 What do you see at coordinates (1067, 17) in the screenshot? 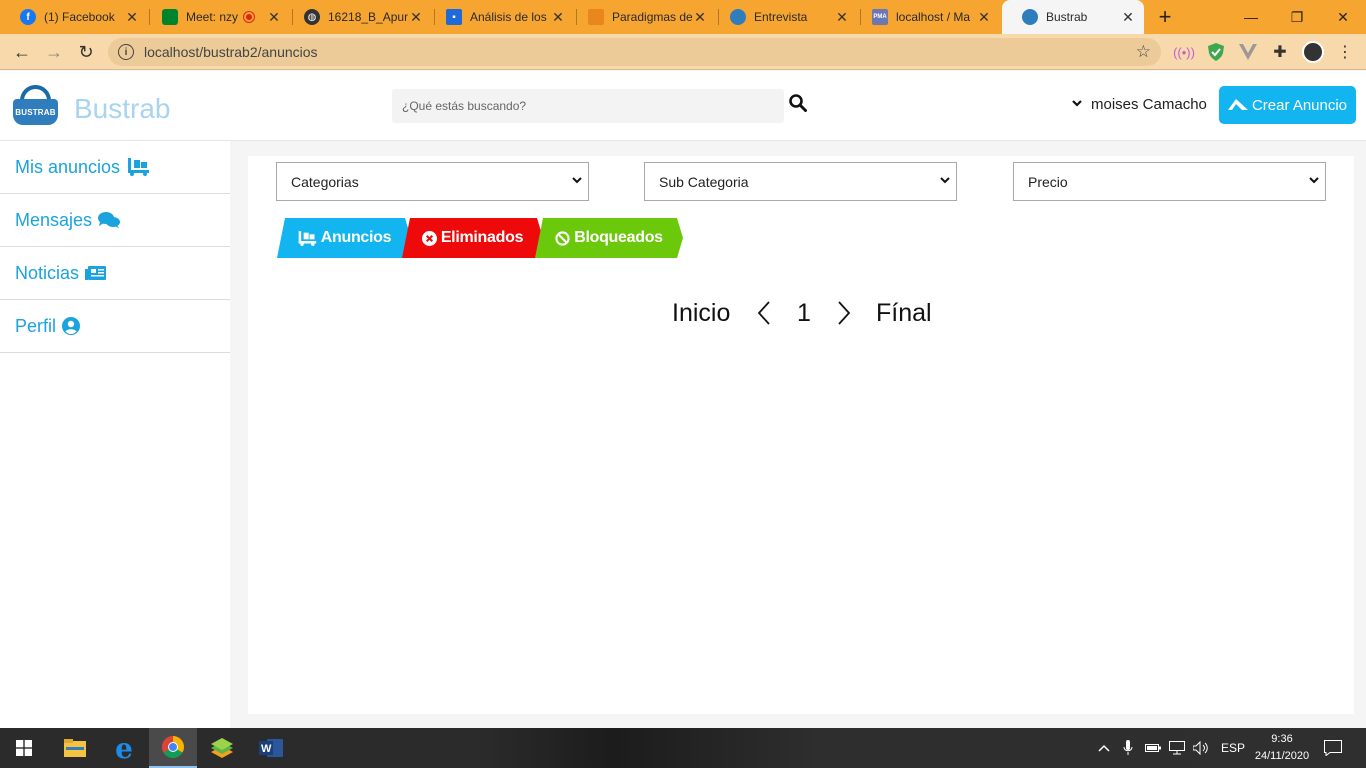
I see `tab-title: Bustrab` at bounding box center [1067, 17].